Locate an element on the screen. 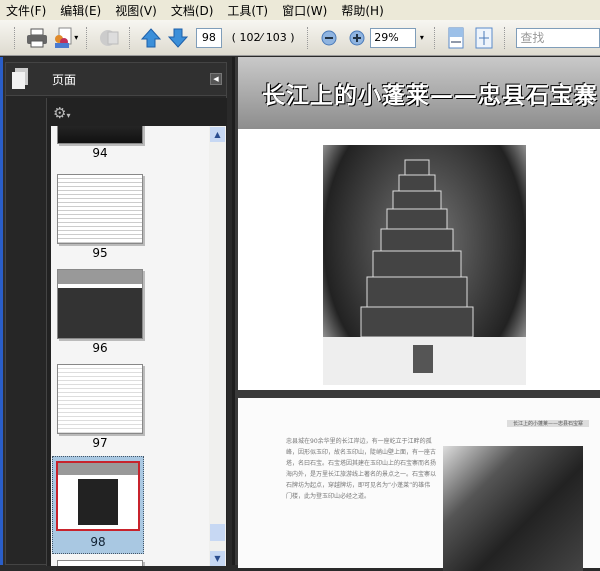  zoom-dropdown-icon: ▾ is located at coordinates (422, 37).